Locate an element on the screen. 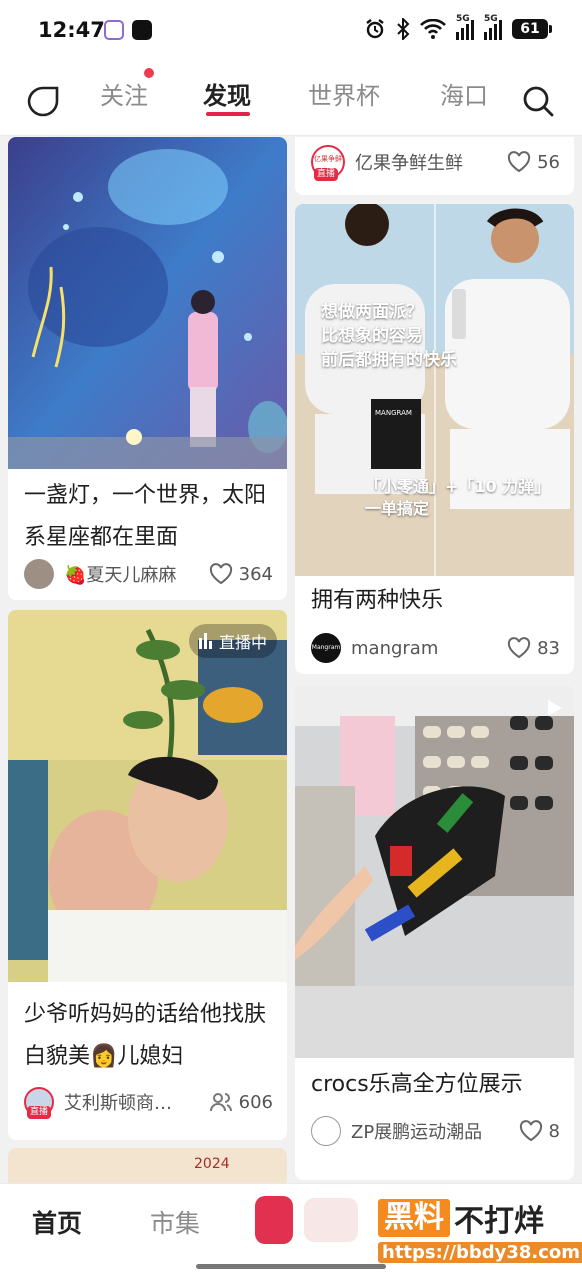  viewer-count: 606 is located at coordinates (241, 1102).